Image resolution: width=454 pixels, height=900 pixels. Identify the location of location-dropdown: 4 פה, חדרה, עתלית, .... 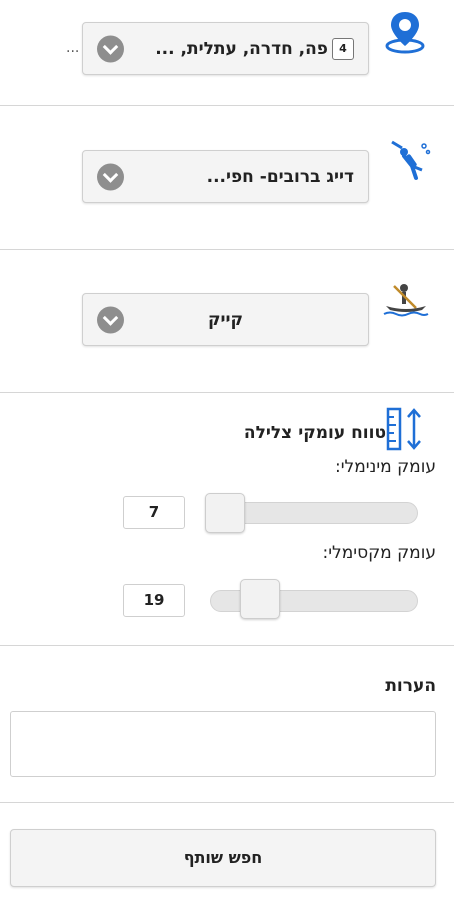
(225, 48).